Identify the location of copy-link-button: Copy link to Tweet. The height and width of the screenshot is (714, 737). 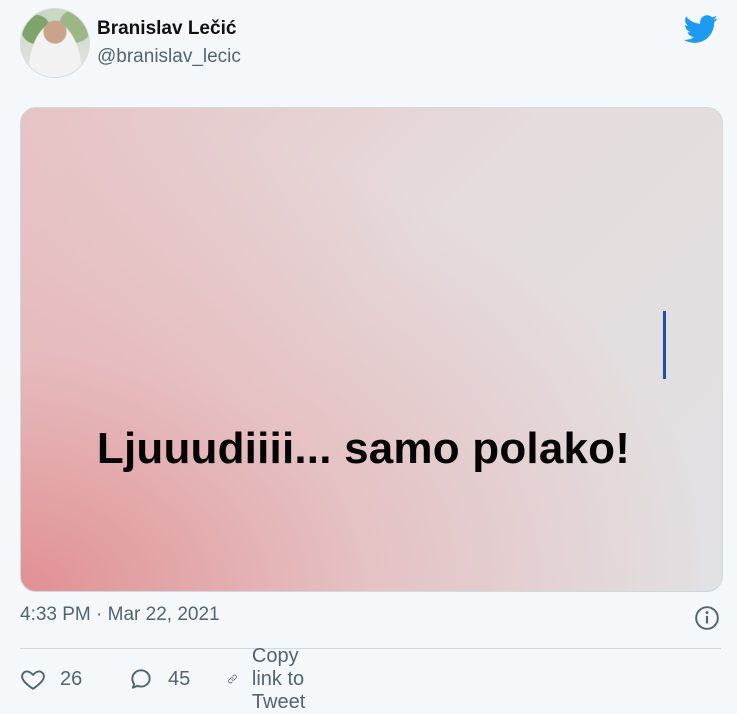
(273, 679).